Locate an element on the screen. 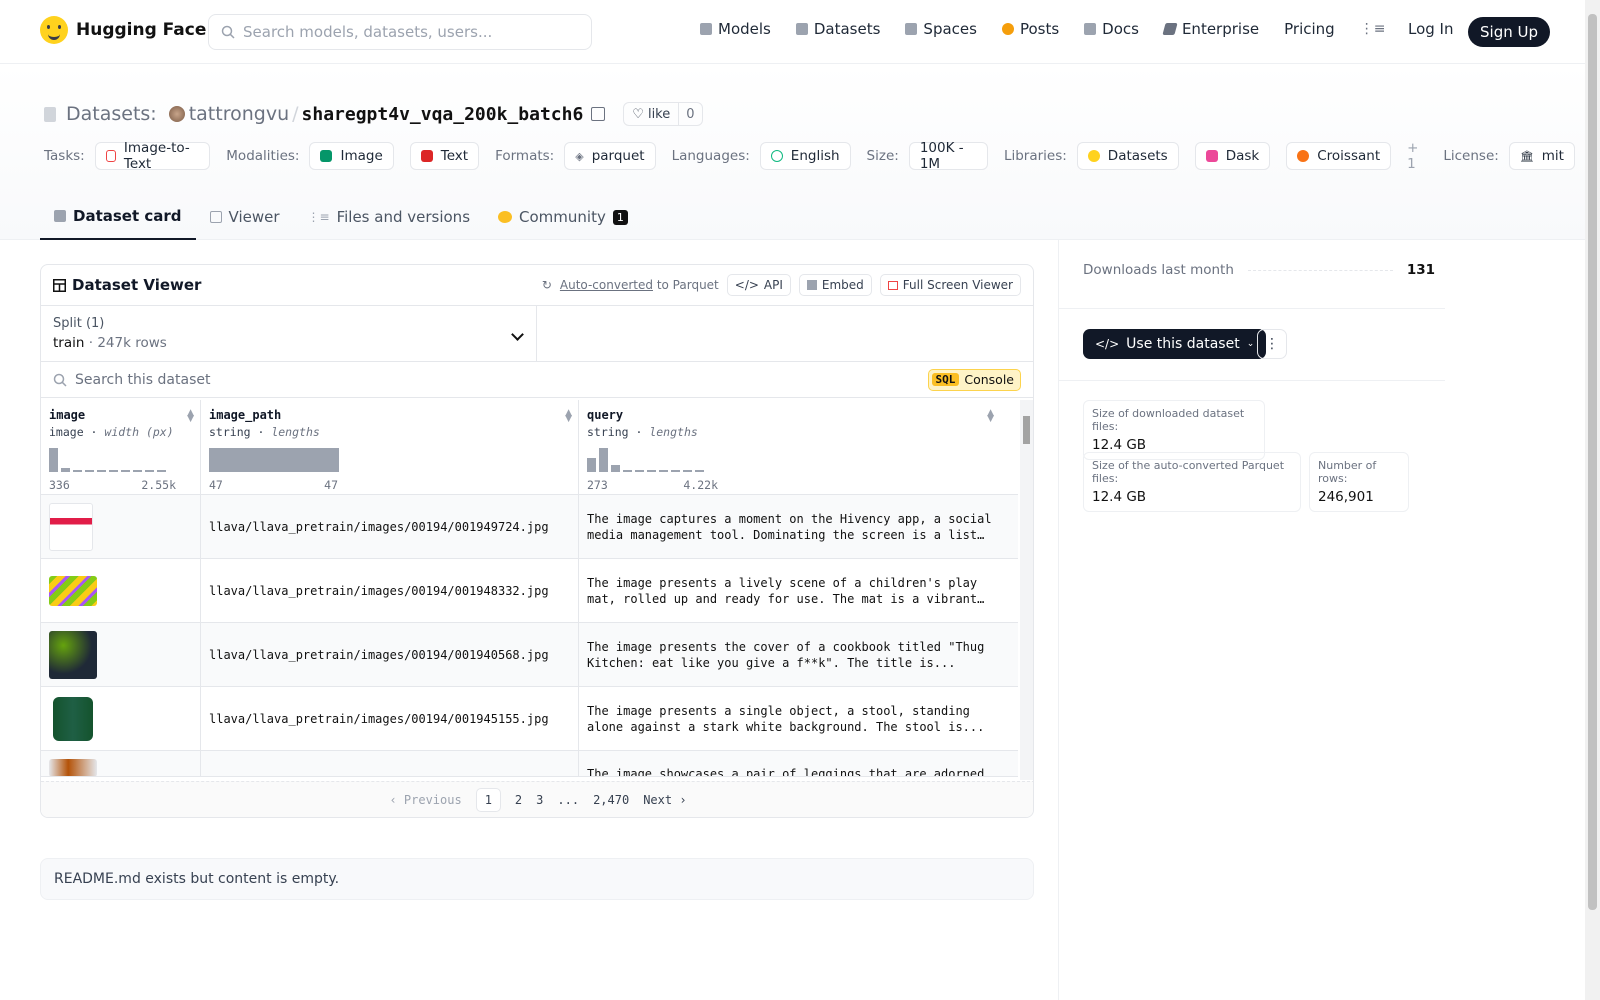  readme-notice: README.md exists but content is empty. is located at coordinates (537, 879).